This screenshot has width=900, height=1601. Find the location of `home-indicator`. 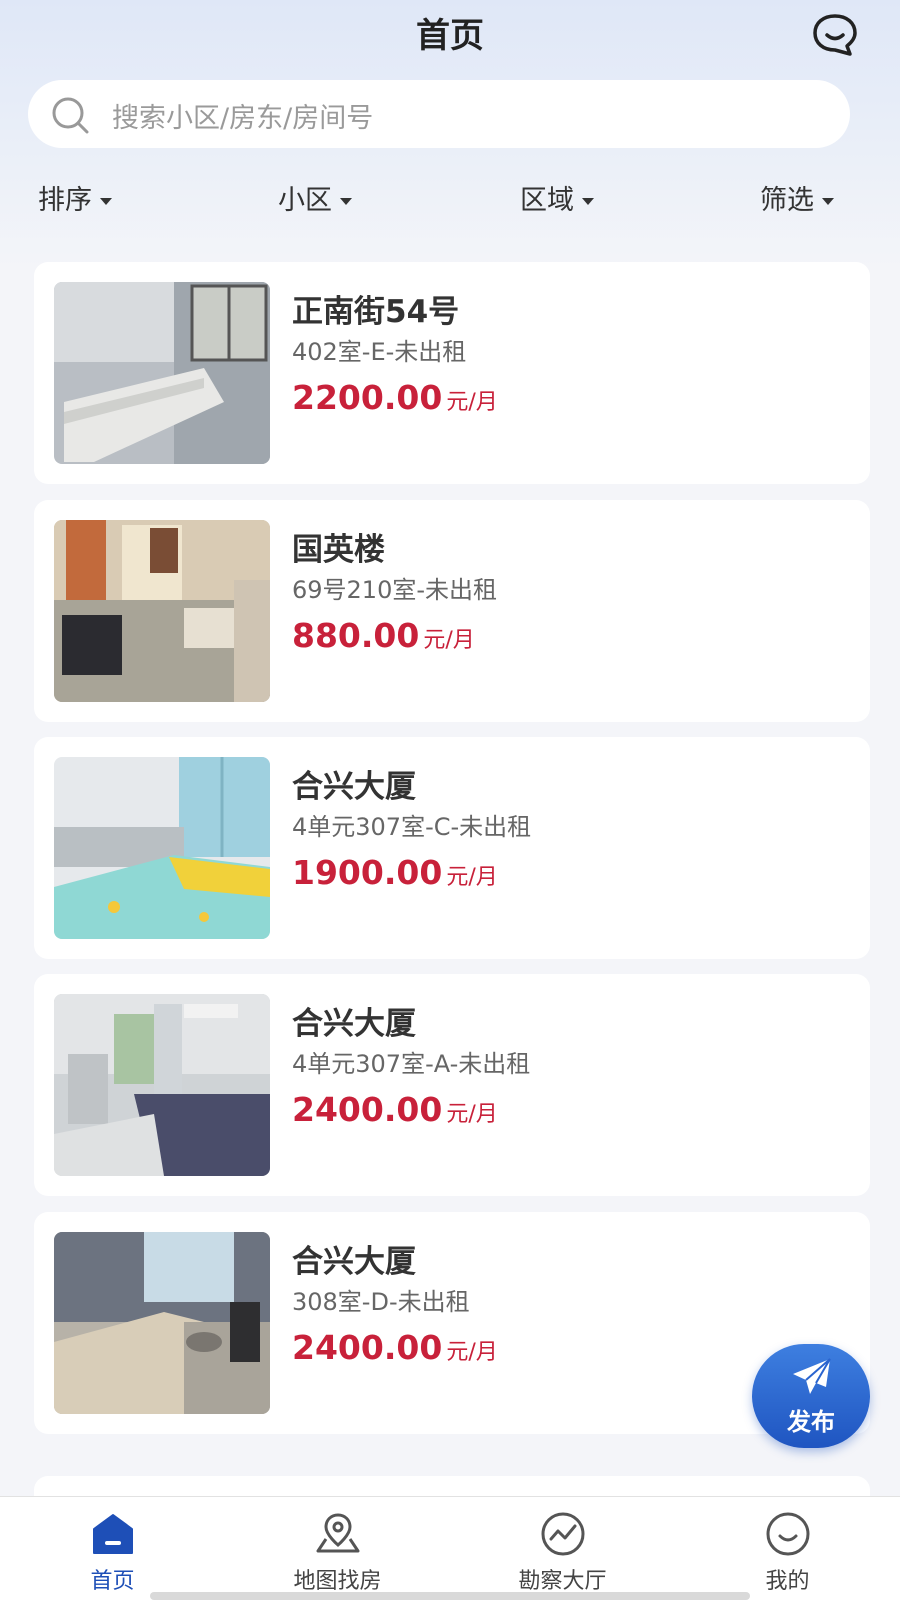

home-indicator is located at coordinates (450, 1596).